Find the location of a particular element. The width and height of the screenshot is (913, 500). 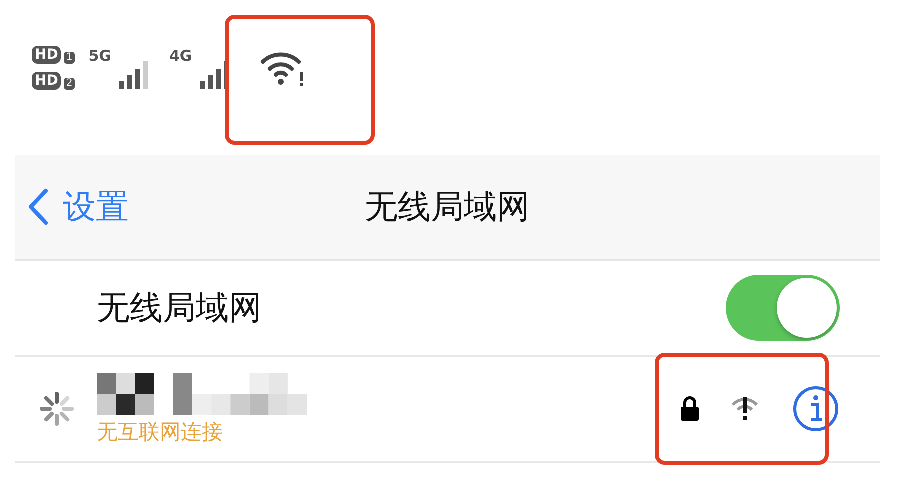

page-title: 无线局域网 is located at coordinates (447, 207).